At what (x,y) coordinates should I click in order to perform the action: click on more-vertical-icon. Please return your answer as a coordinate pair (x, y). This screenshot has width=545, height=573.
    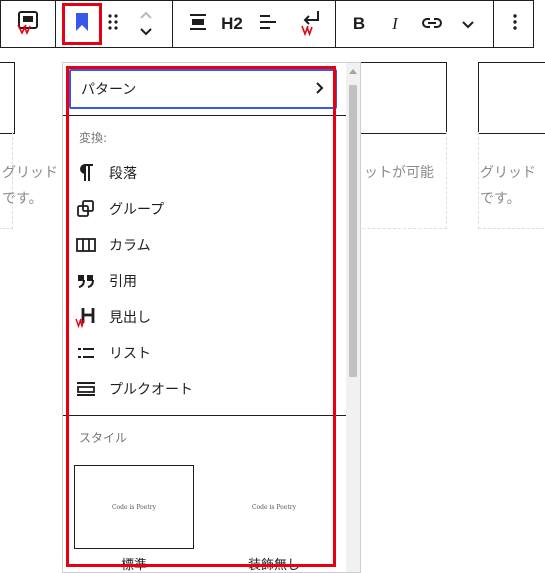
    Looking at the image, I should click on (515, 24).